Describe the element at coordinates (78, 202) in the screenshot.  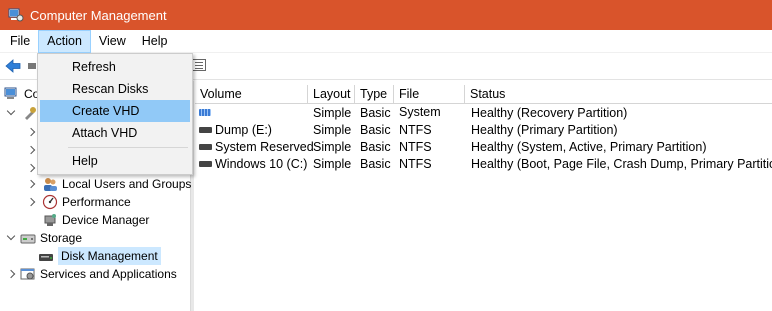
I see `tree-item-performance: Performance` at that location.